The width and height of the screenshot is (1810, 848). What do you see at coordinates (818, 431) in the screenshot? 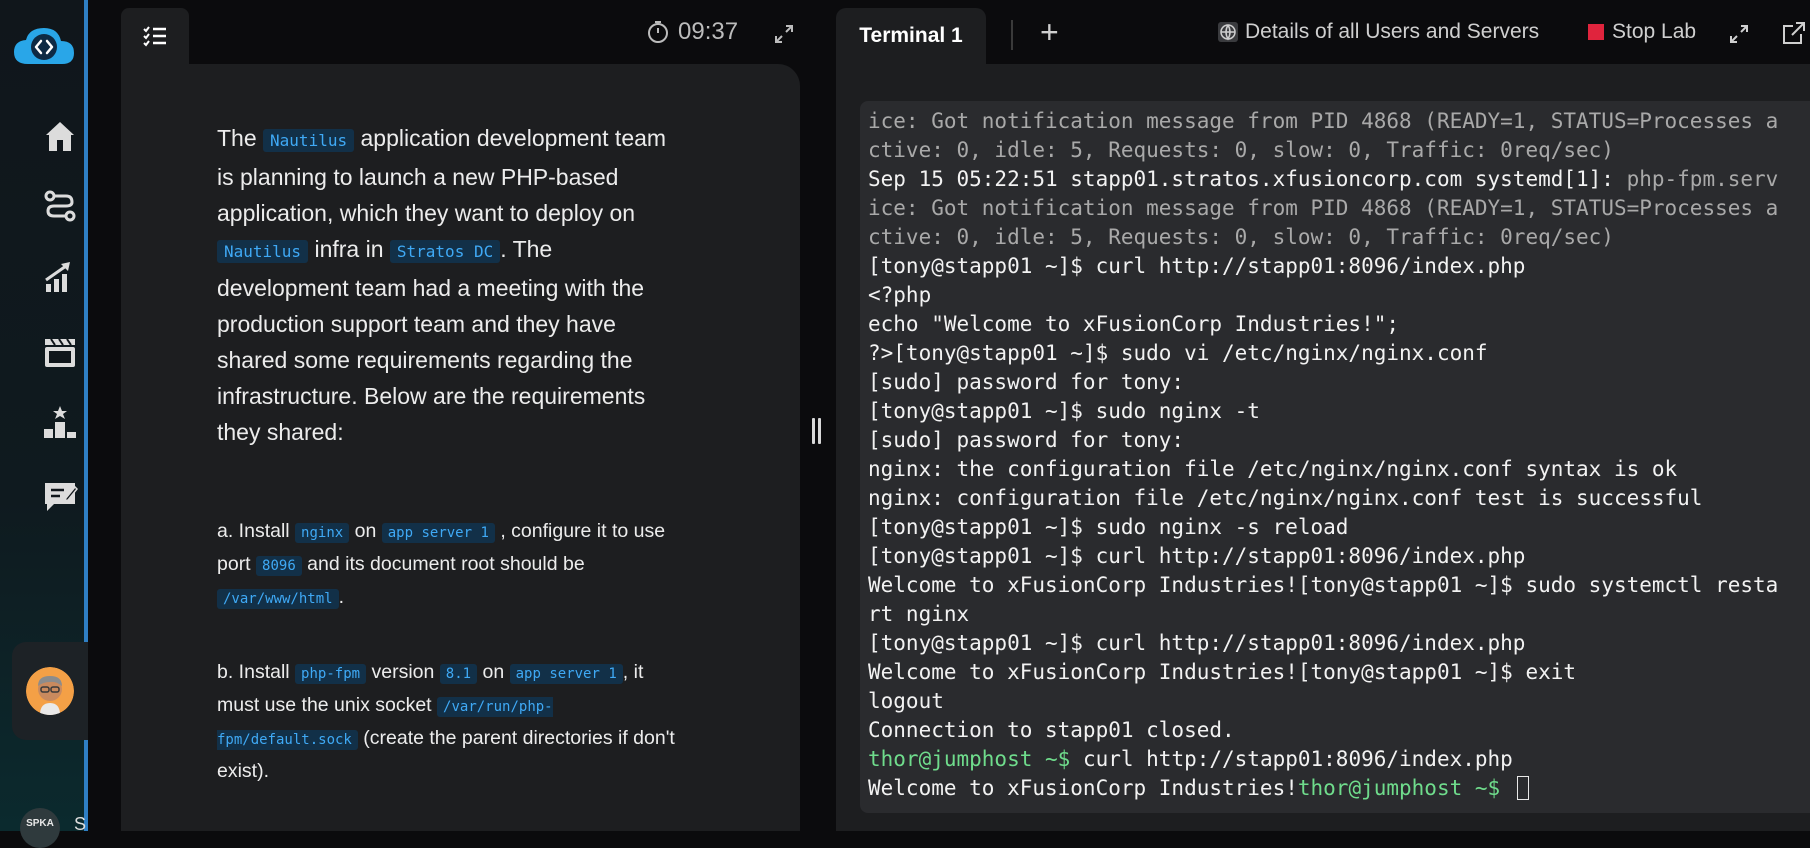
I see `panel-resize-handle` at bounding box center [818, 431].